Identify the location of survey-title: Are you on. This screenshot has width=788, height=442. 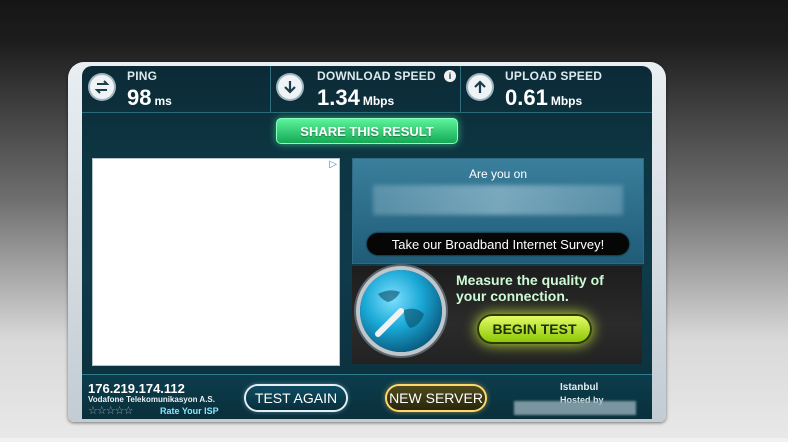
(498, 174).